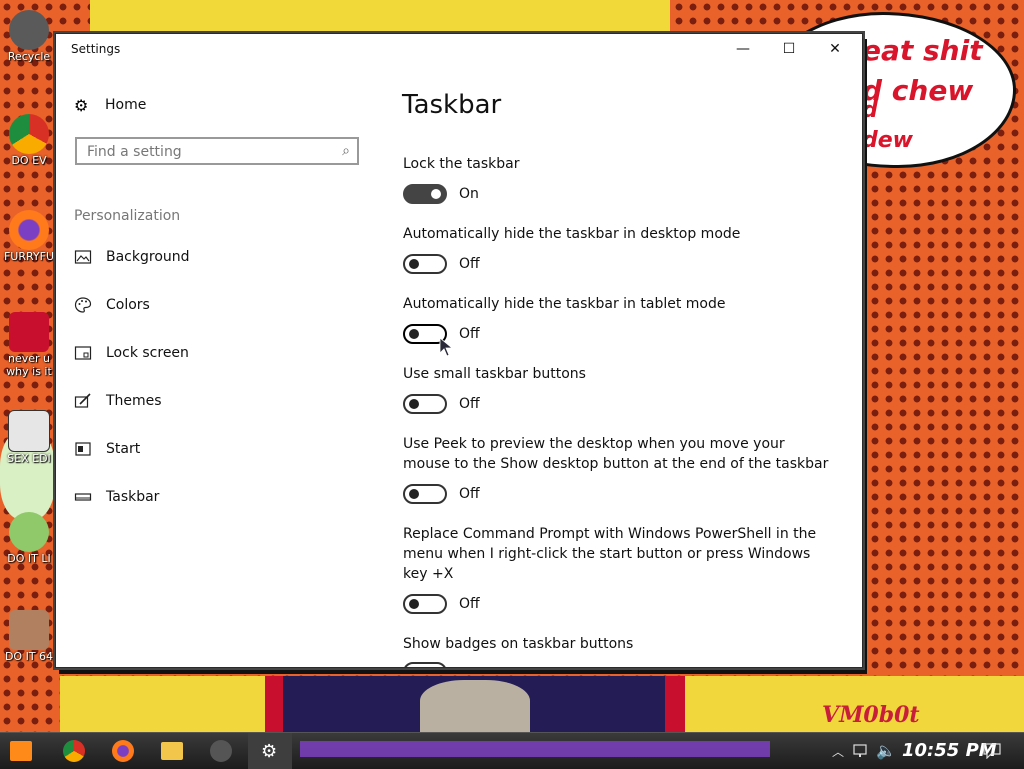 Image resolution: width=1024 pixels, height=769 pixels. I want to click on desktop-icon-label: FURRYFU, so click(29, 256).